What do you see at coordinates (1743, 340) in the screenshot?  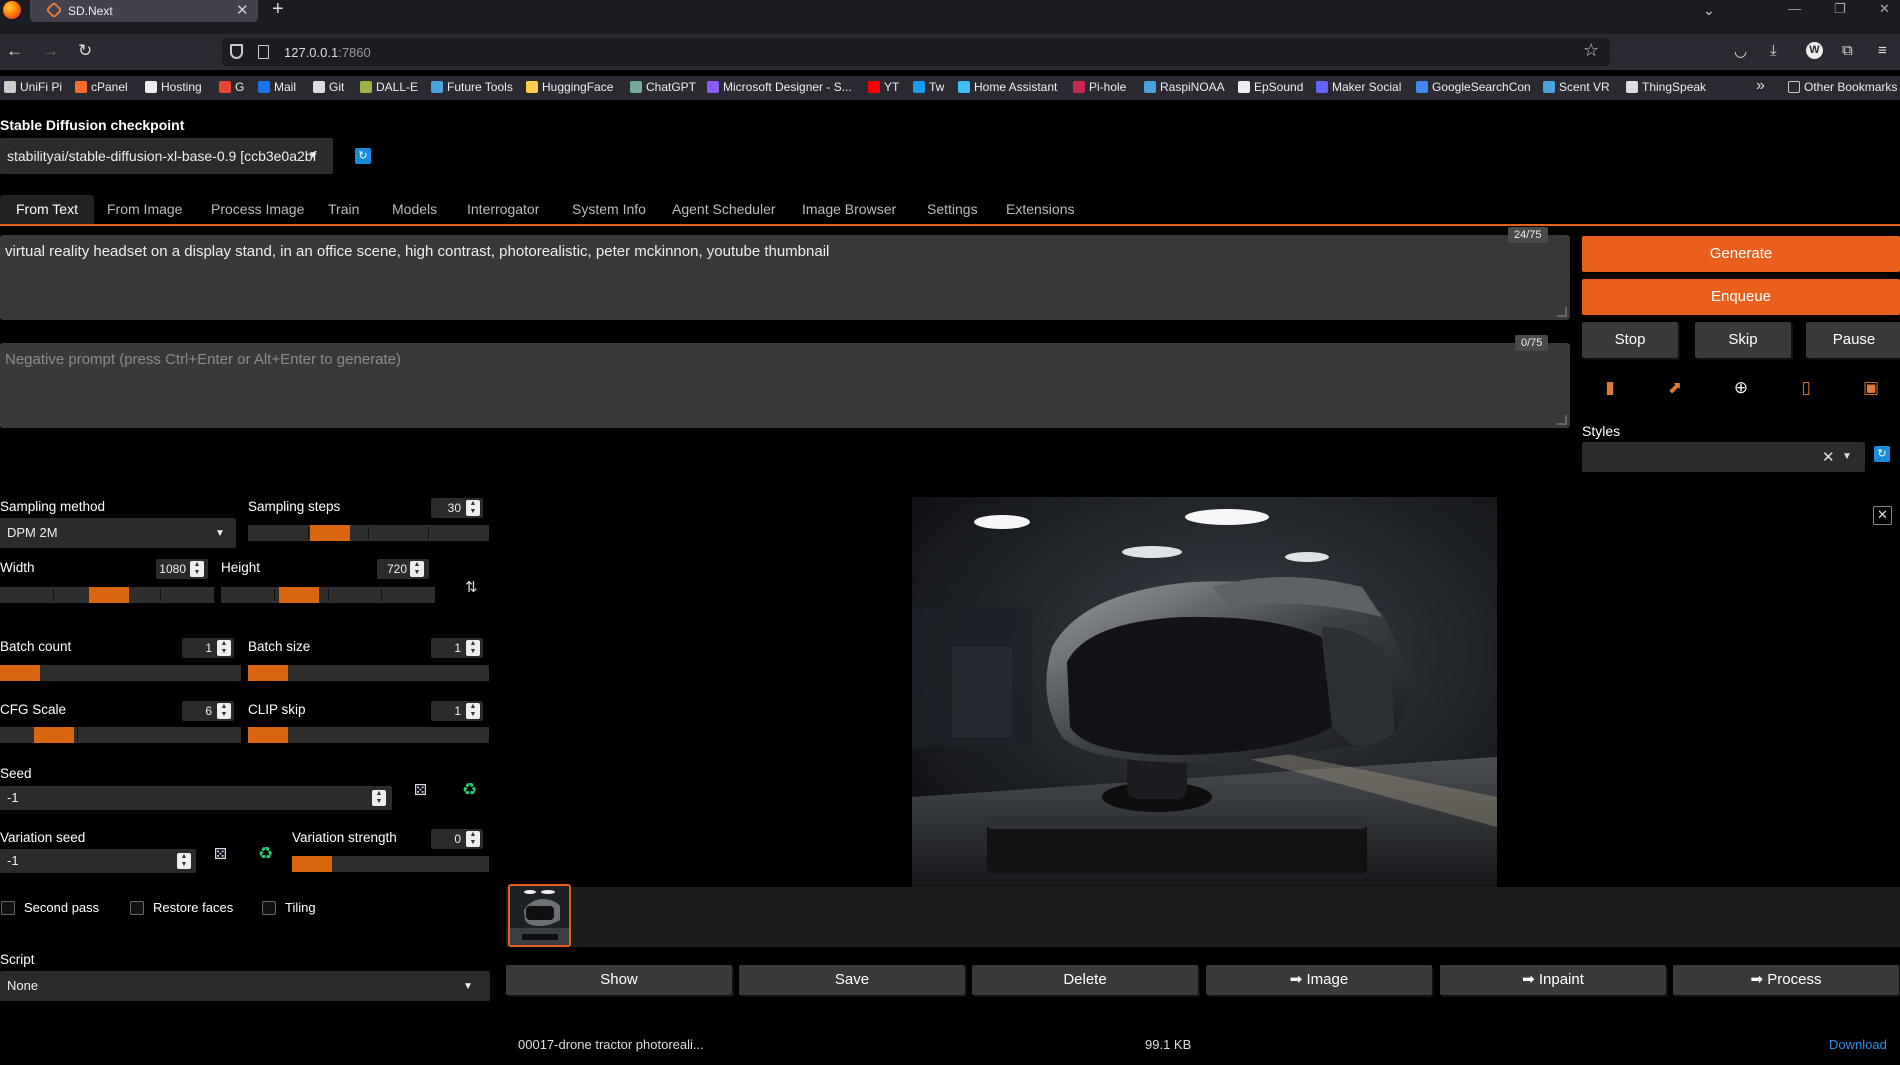 I see `skip-button: Skip` at bounding box center [1743, 340].